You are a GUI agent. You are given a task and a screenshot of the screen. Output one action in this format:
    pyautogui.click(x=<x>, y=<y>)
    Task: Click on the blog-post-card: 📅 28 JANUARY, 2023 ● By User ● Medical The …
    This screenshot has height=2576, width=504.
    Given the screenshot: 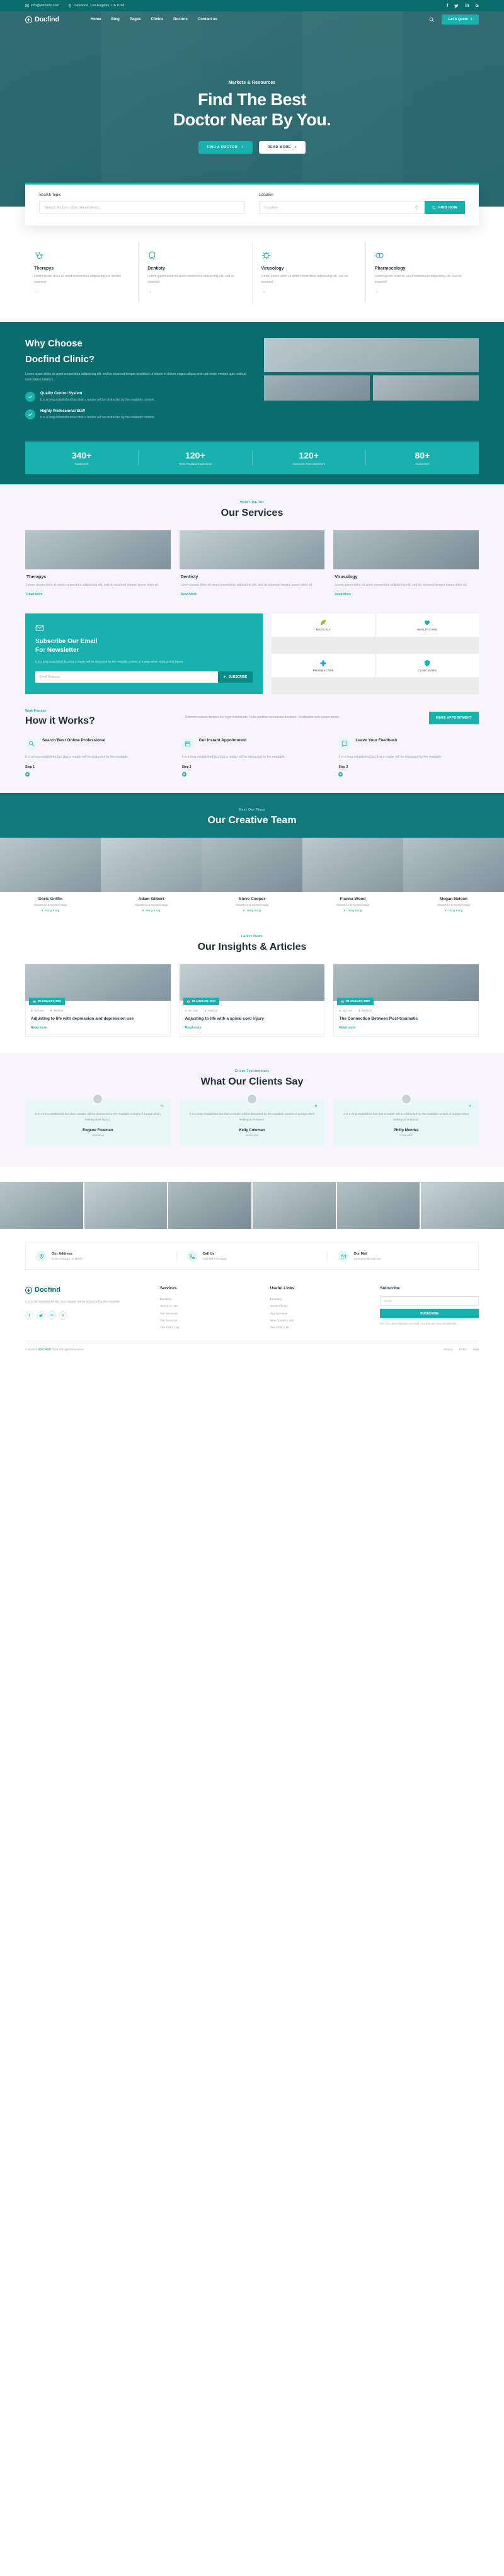 What is the action you would take?
    pyautogui.click(x=406, y=1000)
    